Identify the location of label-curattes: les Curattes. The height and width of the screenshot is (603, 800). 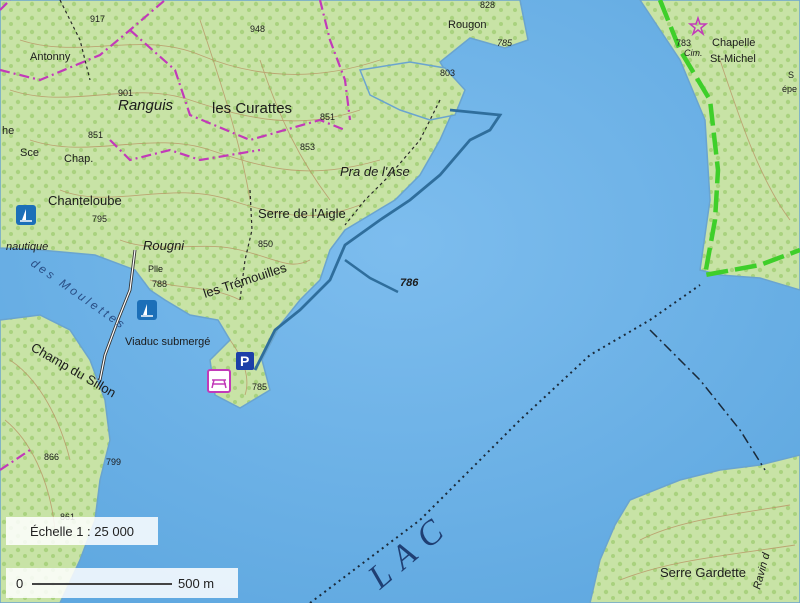
(252, 108).